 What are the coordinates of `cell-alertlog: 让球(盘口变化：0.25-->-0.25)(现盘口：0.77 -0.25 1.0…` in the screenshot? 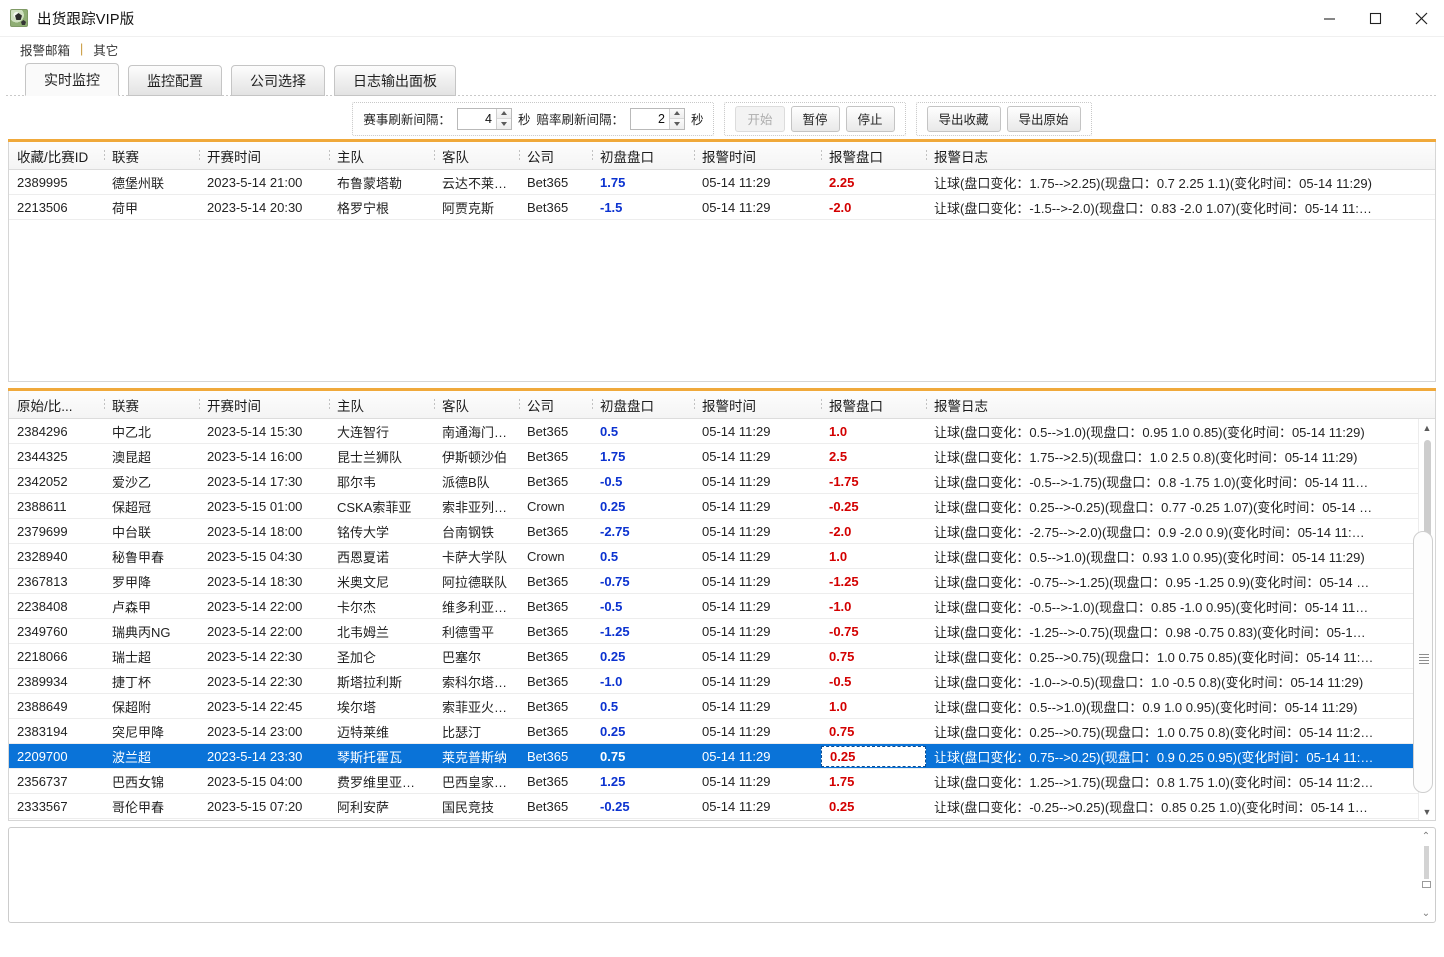 It's located at (1153, 507).